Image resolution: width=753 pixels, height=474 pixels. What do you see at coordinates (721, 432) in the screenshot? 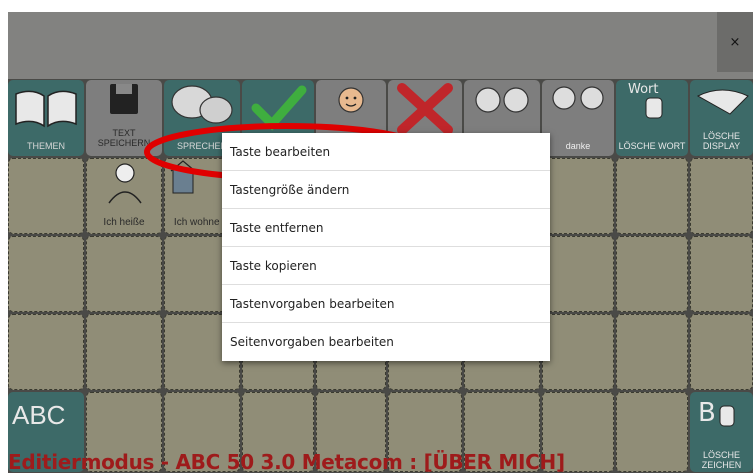
I see `loesche-zeichen-key: B LÖSCHE ZEICHEN` at bounding box center [721, 432].